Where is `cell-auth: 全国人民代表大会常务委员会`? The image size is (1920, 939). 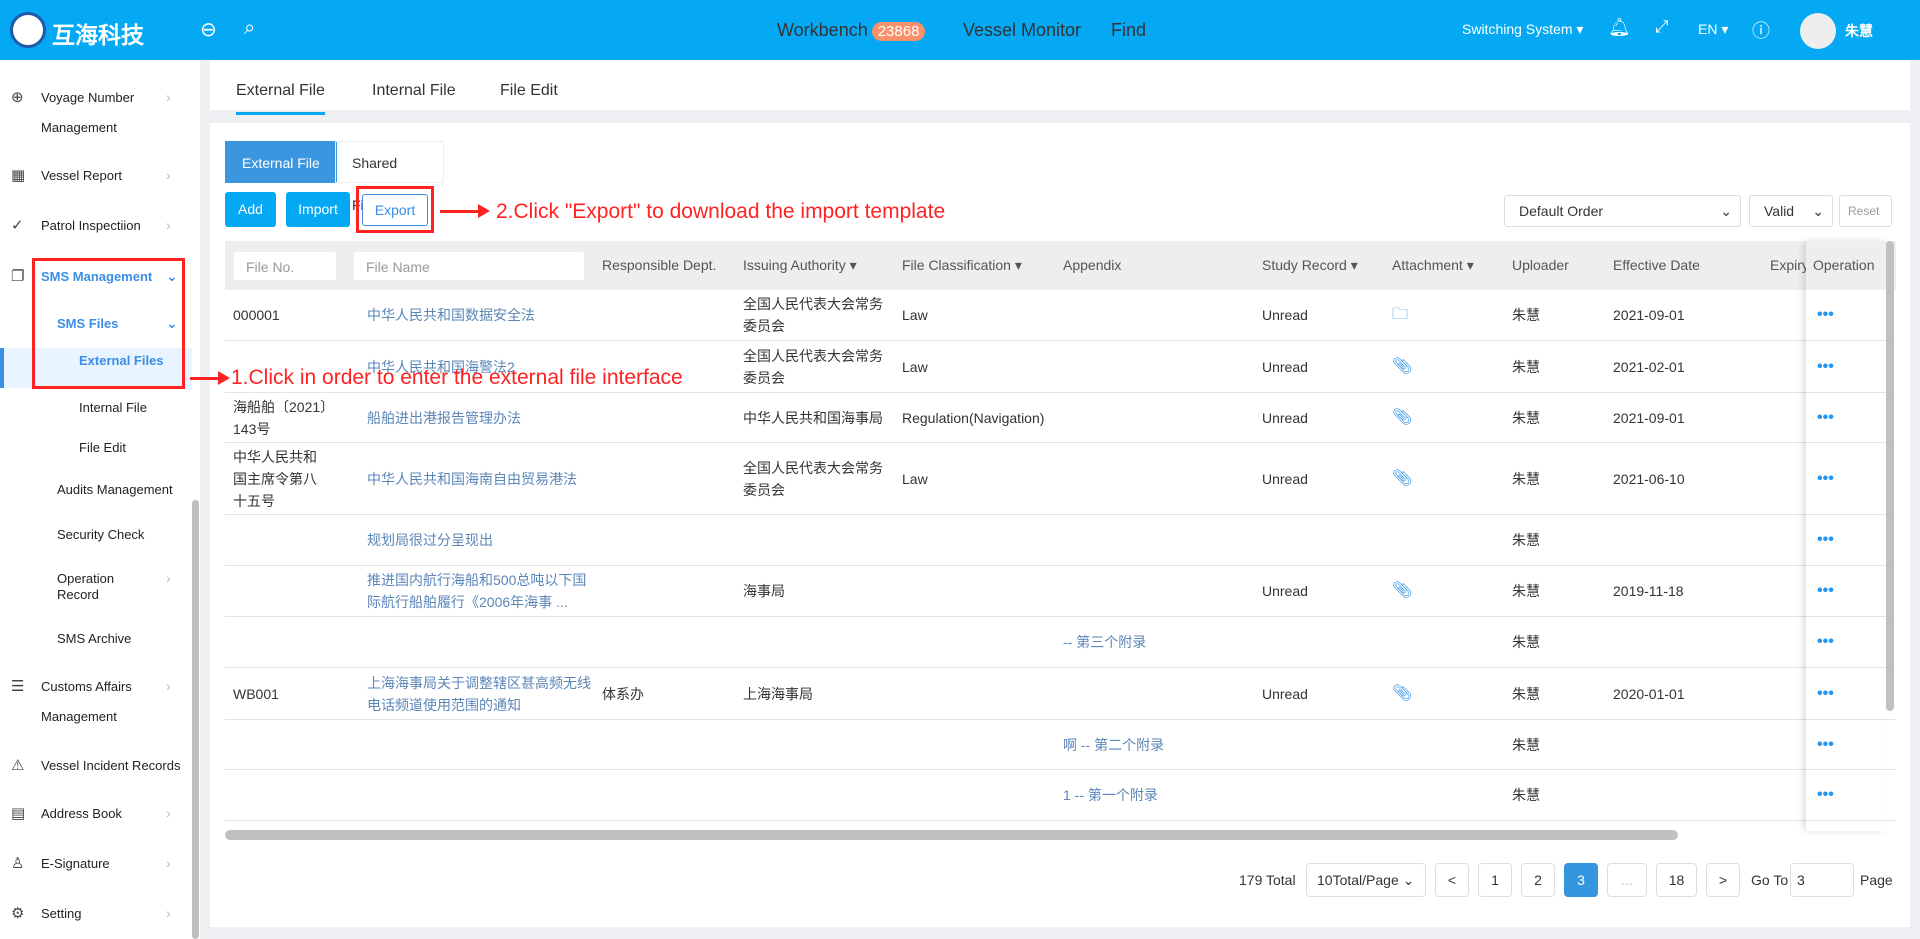 cell-auth: 全国人民代表大会常务委员会 is located at coordinates (813, 478).